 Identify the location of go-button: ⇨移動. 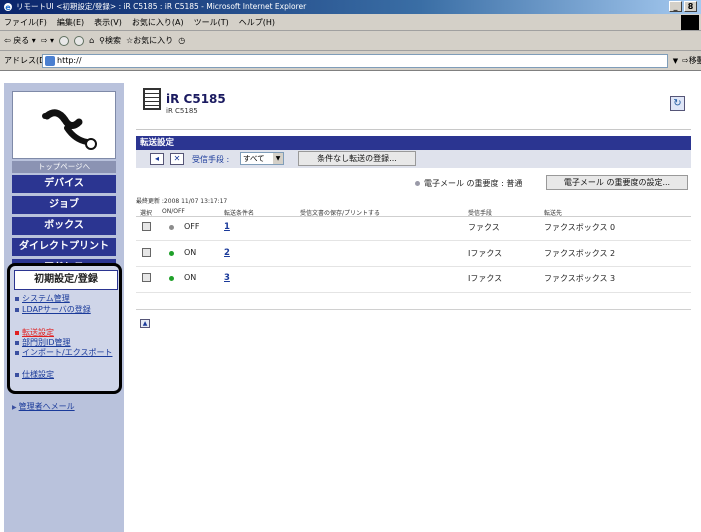
(691, 61).